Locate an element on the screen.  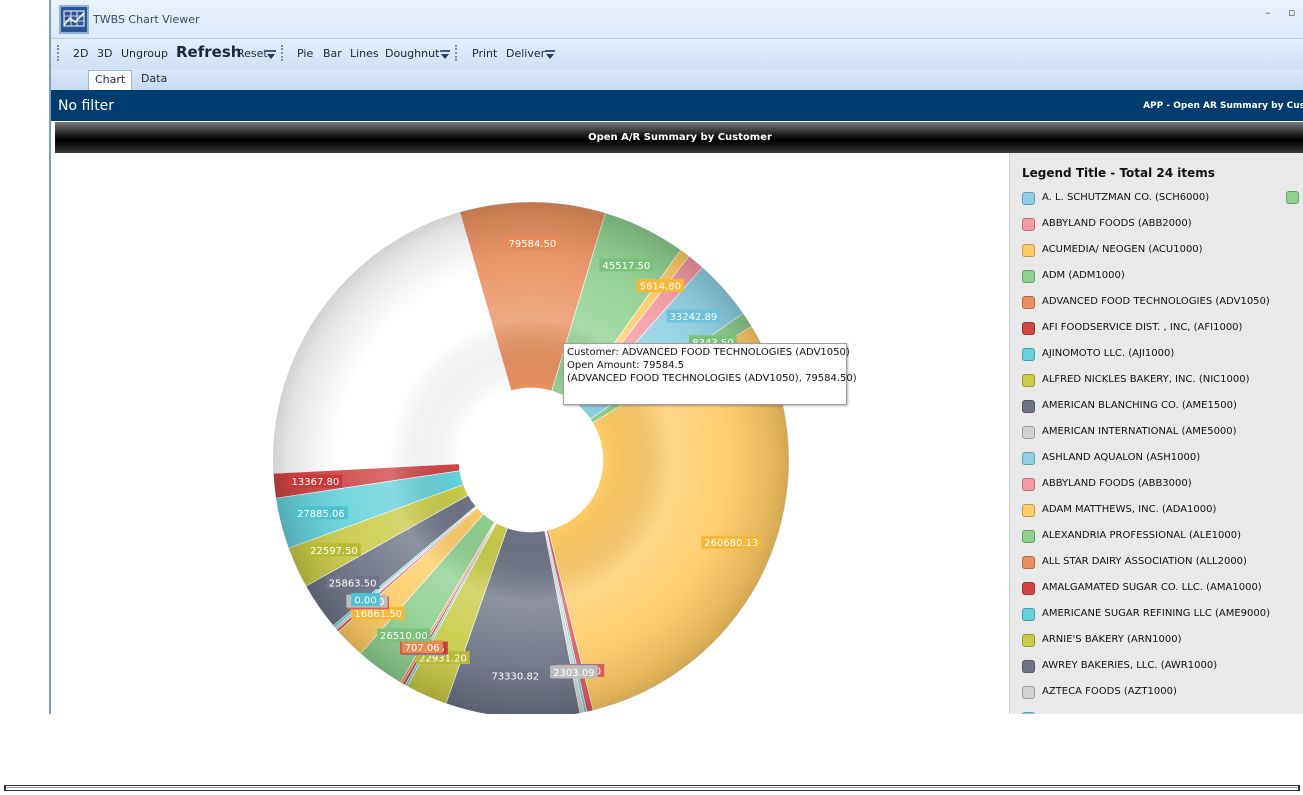
legend-item: ALL STAR DAIRY ASSOCIATION (ALL2000) is located at coordinates (1162, 566).